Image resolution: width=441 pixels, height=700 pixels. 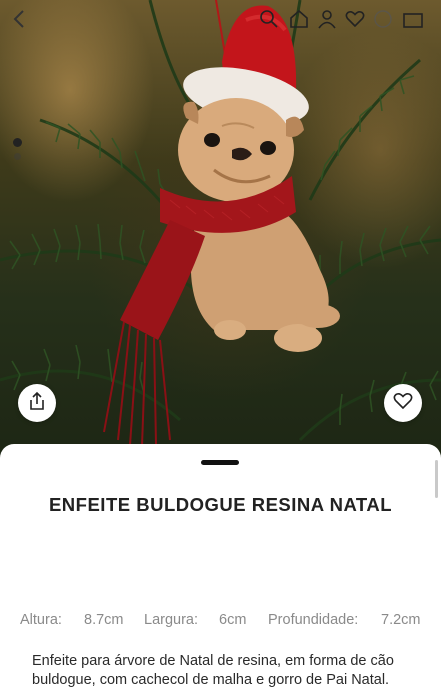 I want to click on carousel-dot-active, so click(x=17, y=142).